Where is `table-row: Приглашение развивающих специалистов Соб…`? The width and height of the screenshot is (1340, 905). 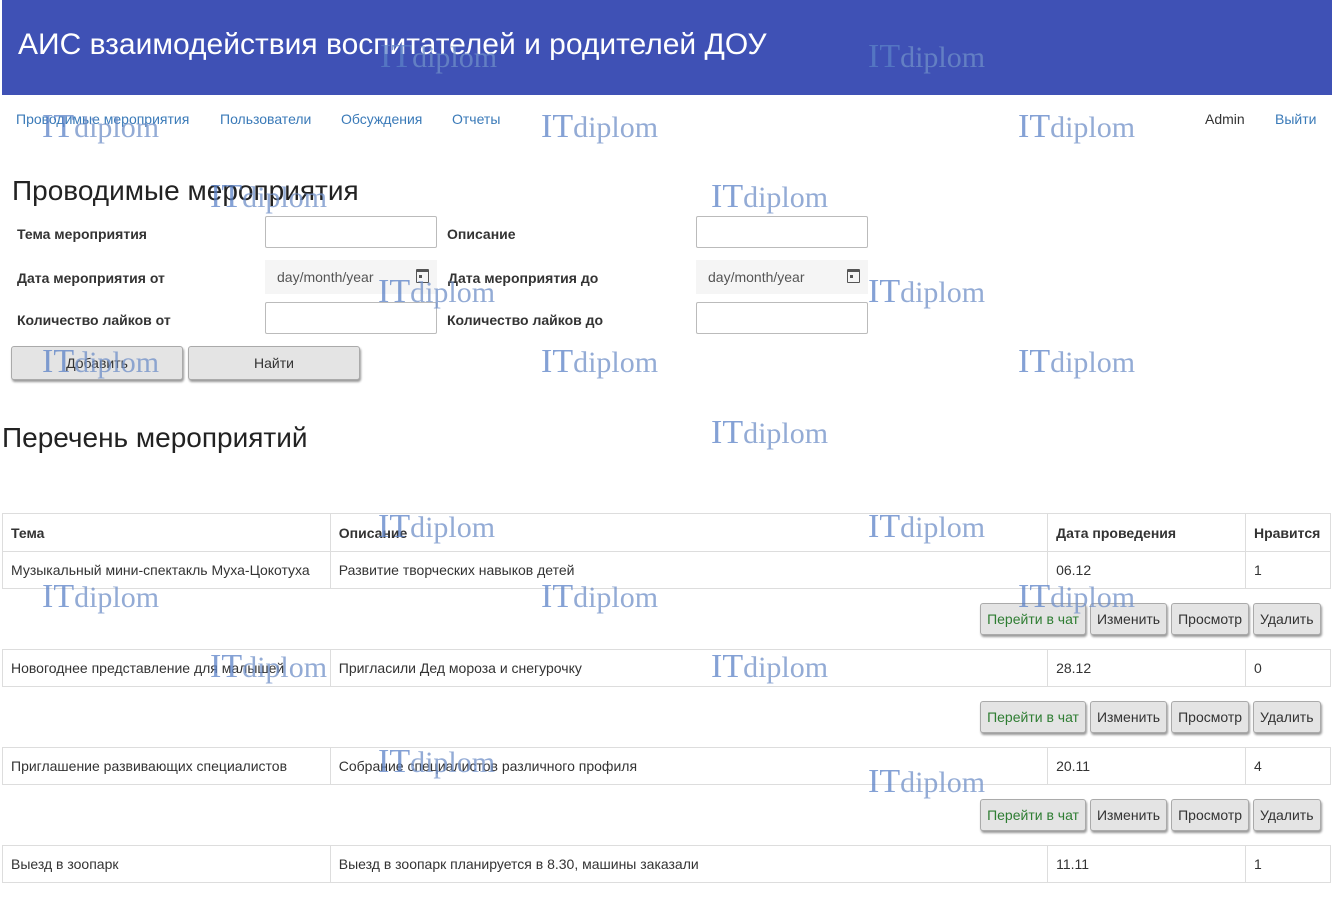
table-row: Приглашение развивающих специалистов Соб… is located at coordinates (667, 766).